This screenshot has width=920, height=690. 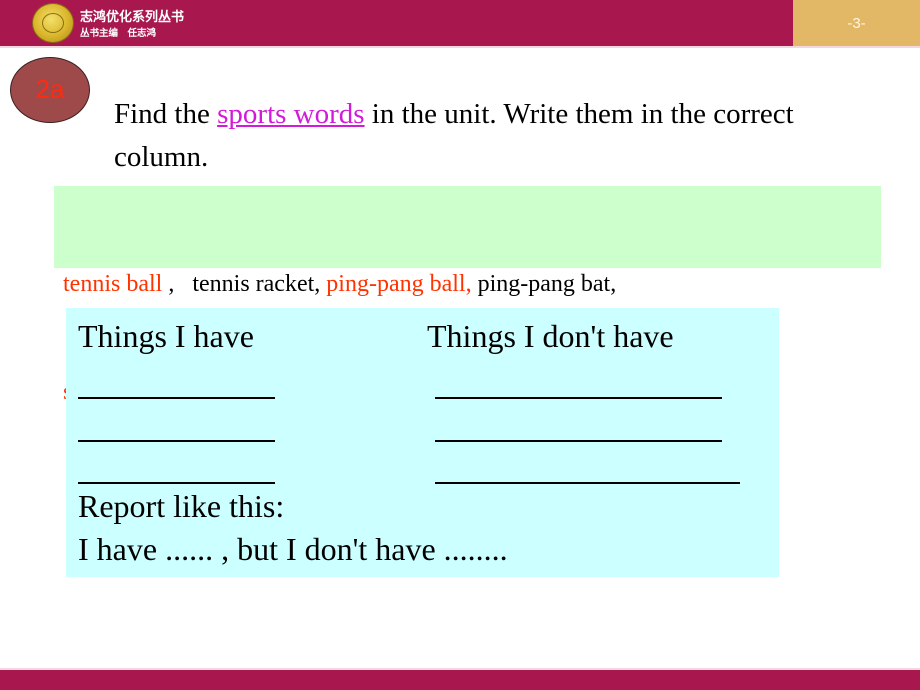 I want to click on instruction-before: Find the, so click(x=166, y=114).